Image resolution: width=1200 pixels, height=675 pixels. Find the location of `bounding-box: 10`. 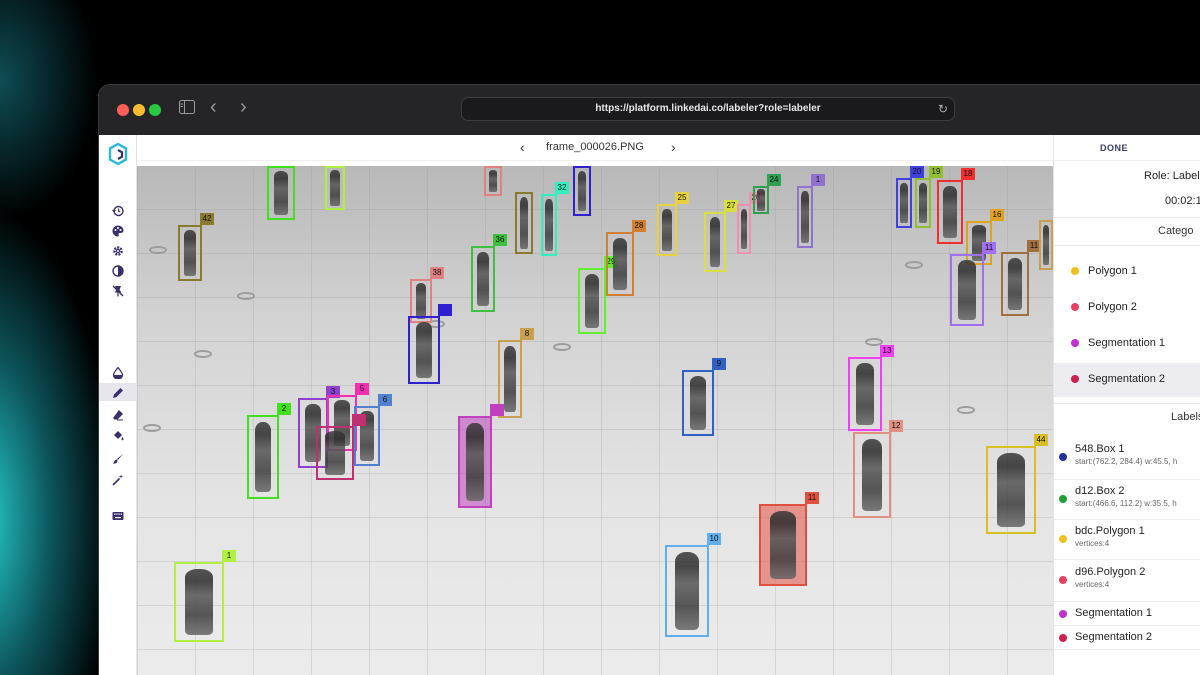

bounding-box: 10 is located at coordinates (693, 585).